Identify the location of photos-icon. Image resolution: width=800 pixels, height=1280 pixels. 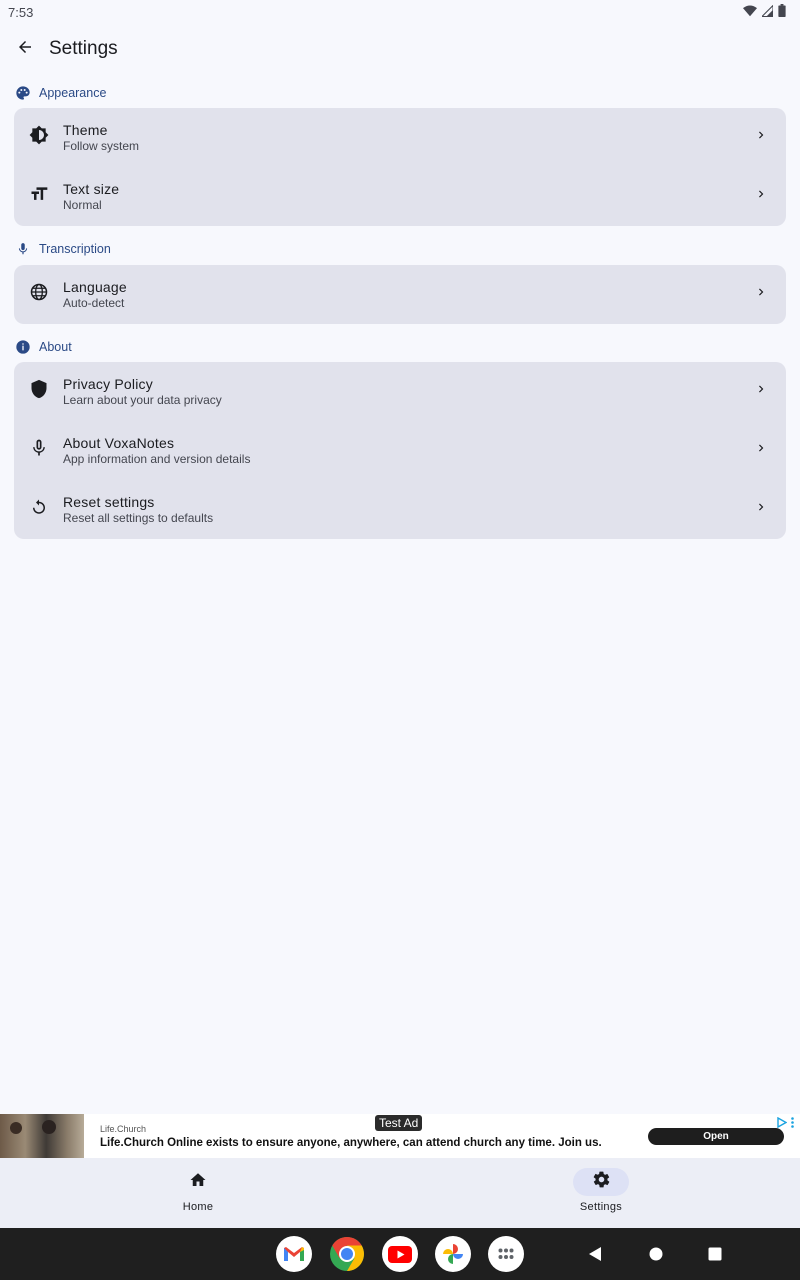
(453, 1254).